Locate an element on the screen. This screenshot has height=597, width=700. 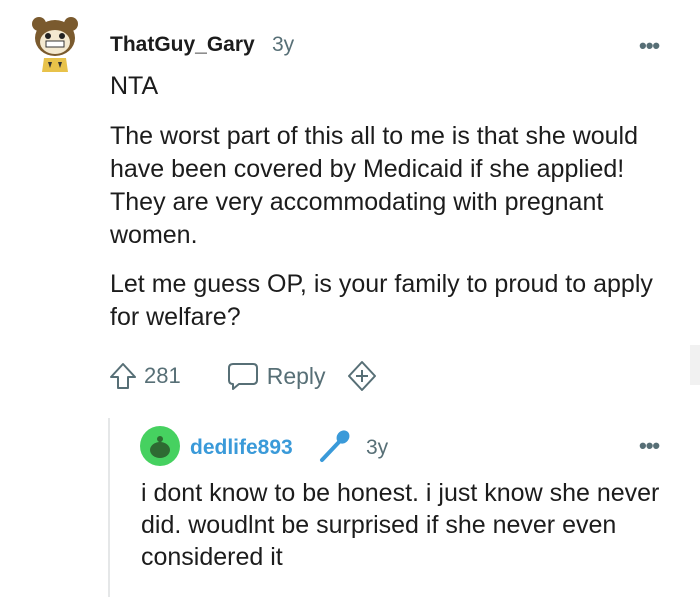
upvote-icon is located at coordinates (123, 376).